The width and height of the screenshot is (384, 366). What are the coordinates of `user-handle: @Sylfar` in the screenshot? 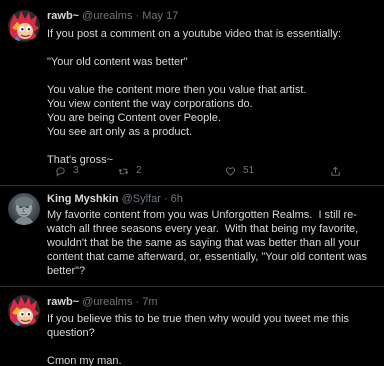 It's located at (141, 199).